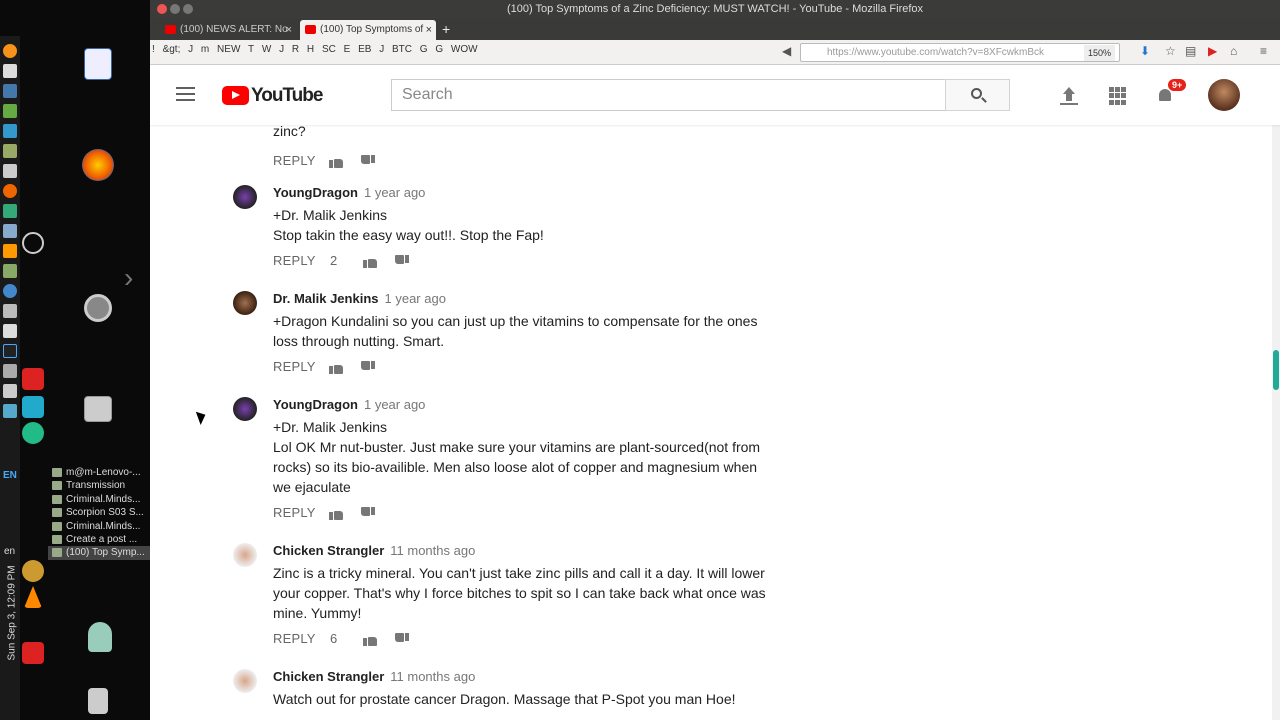 Image resolution: width=1280 pixels, height=720 pixels. What do you see at coordinates (310, 49) in the screenshot?
I see `bookmark-item: H` at bounding box center [310, 49].